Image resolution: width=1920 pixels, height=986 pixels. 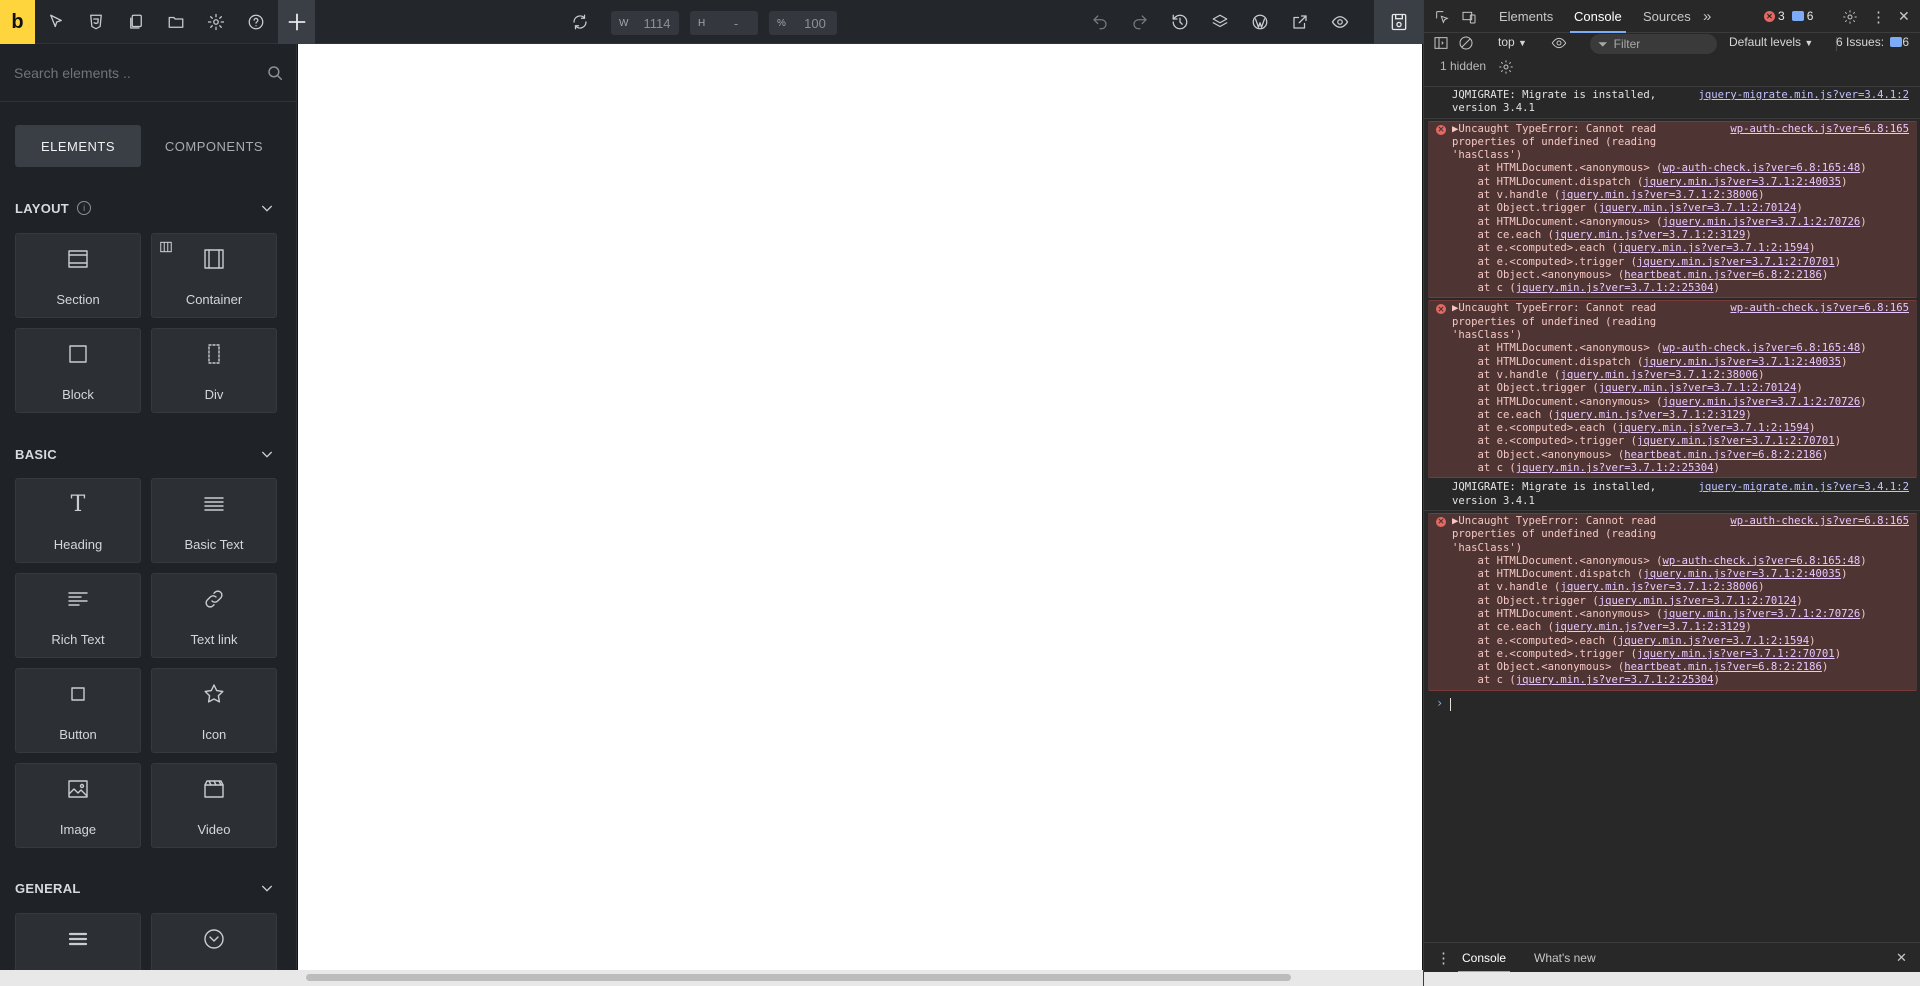 I want to click on drawer-tab-console: Console, so click(x=1484, y=958).